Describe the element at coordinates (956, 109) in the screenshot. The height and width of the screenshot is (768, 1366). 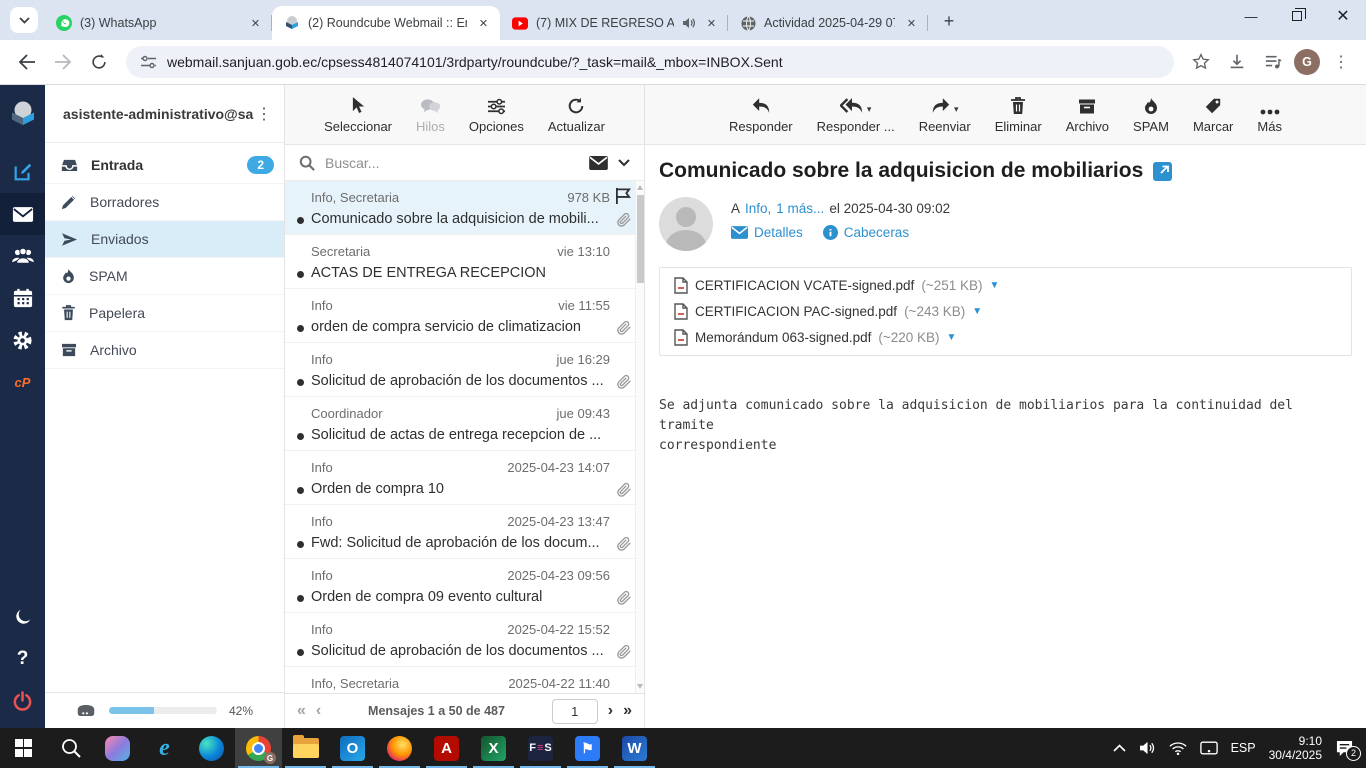
I see `forward-caret-icon: ▾` at that location.